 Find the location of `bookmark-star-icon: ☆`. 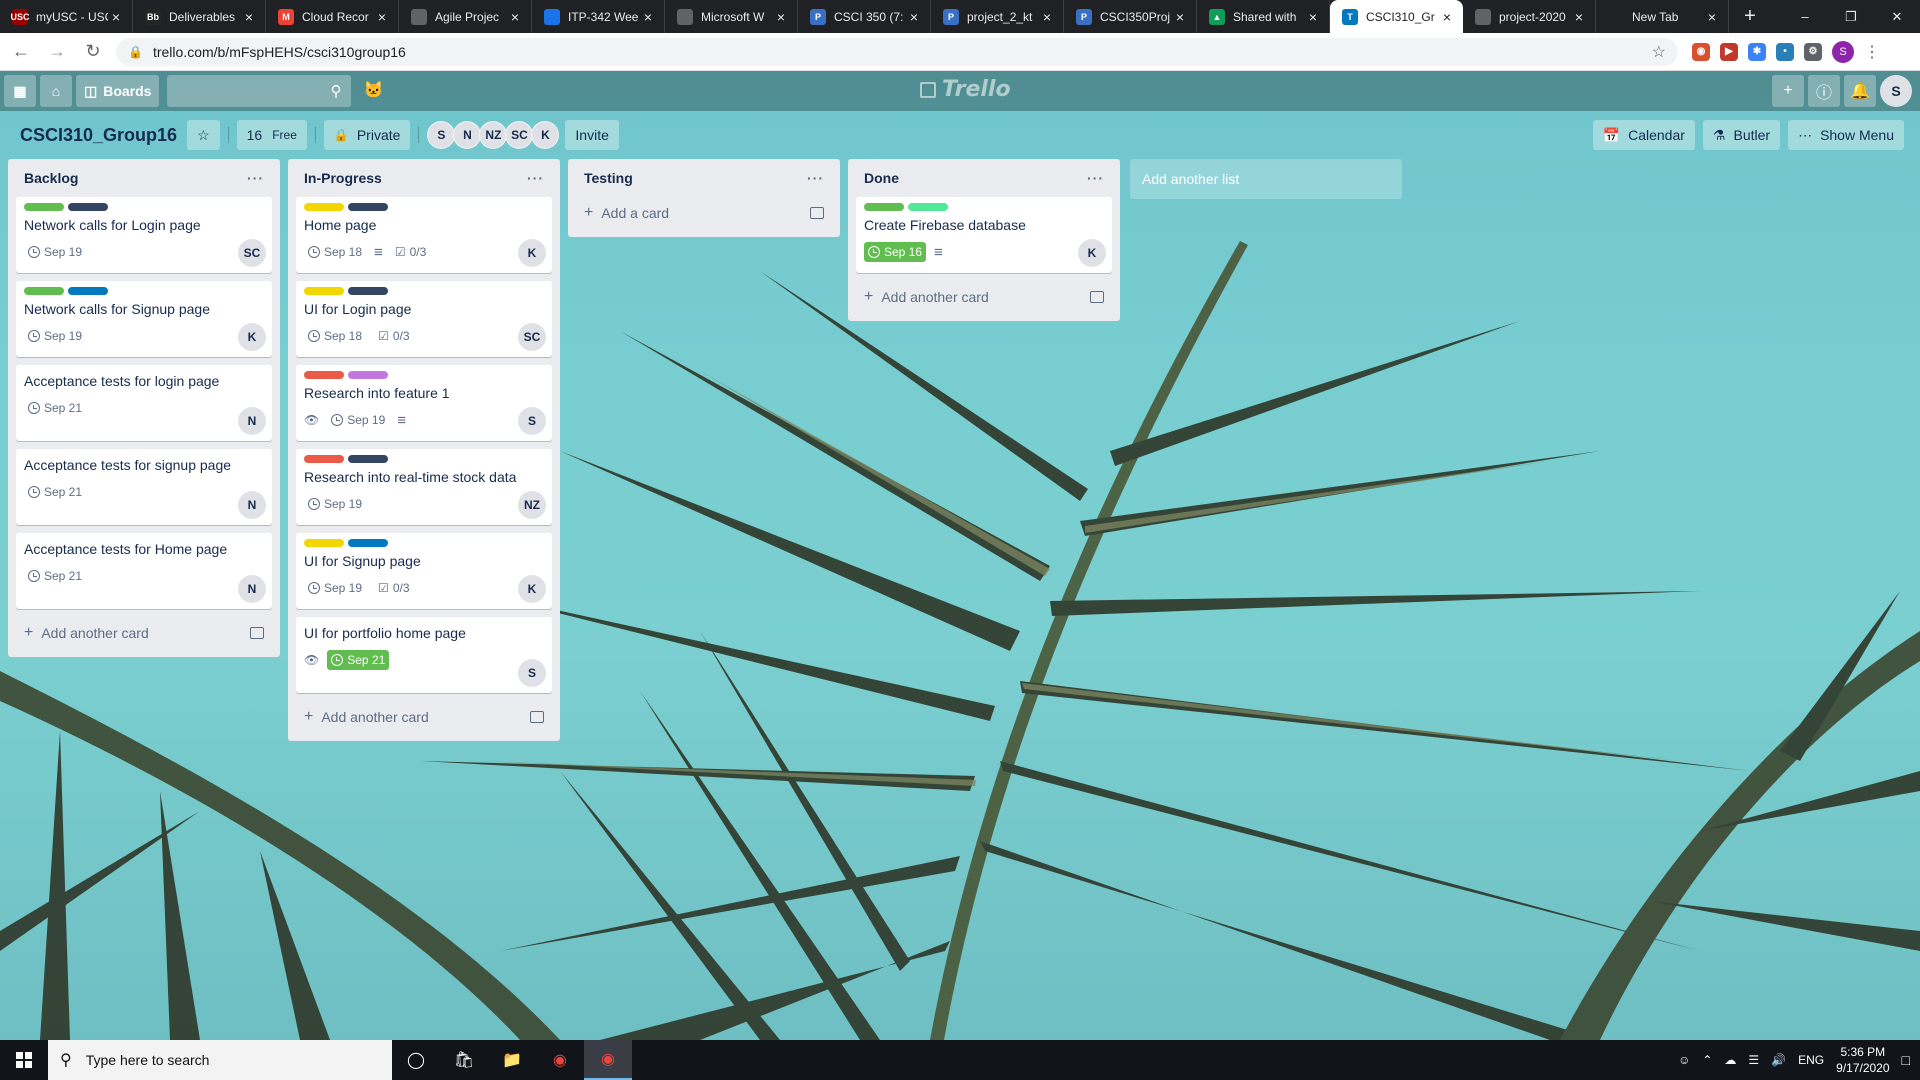

bookmark-star-icon: ☆ is located at coordinates (1659, 52).